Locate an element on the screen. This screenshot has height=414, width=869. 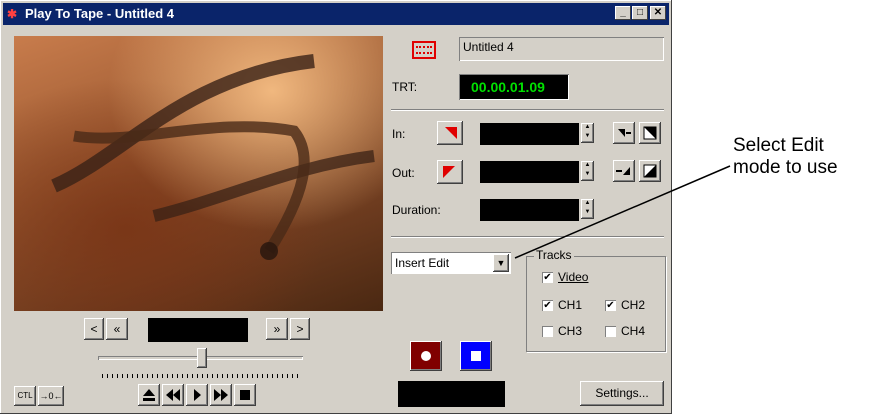
callout-text: Select Edit mode to use is located at coordinates (785, 157).